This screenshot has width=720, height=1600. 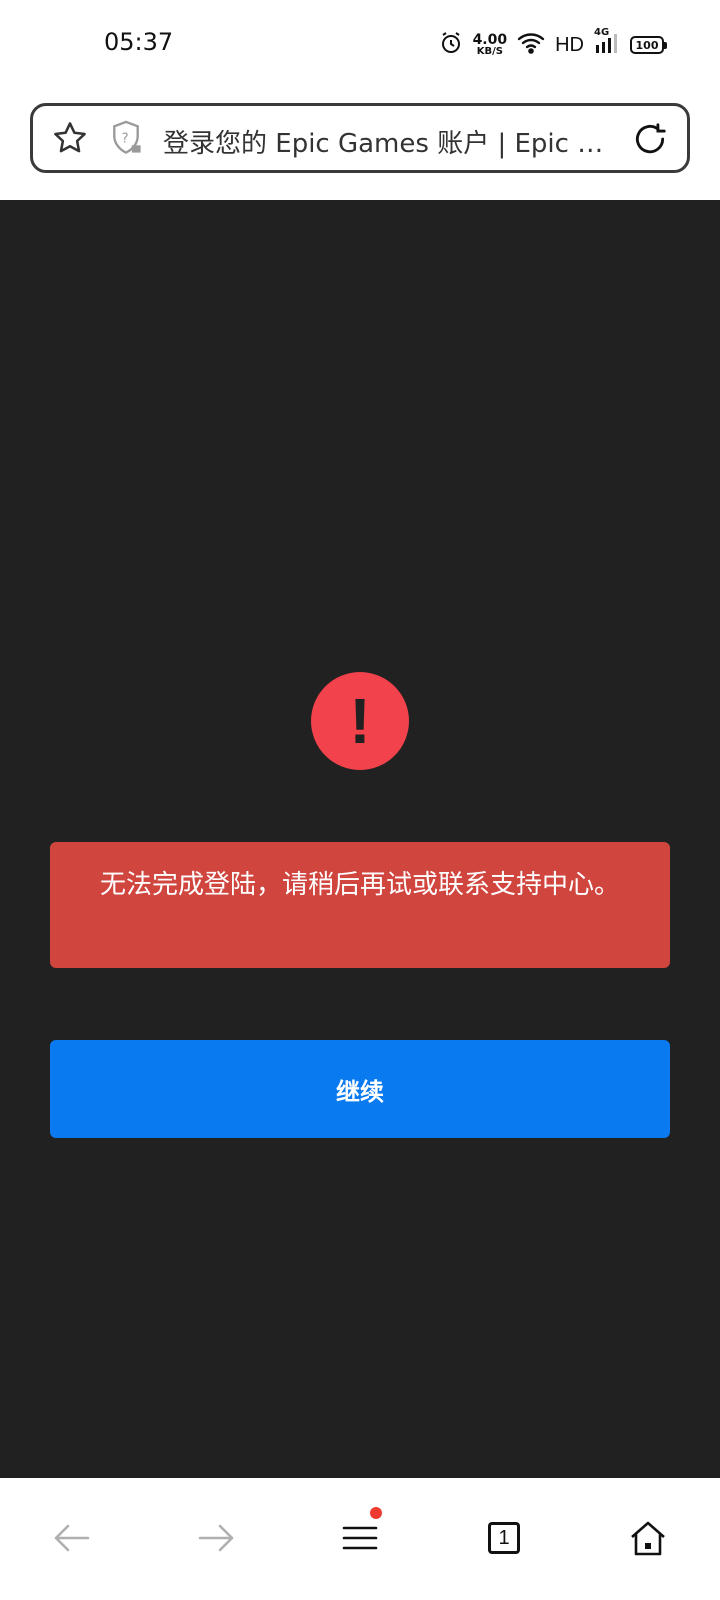 I want to click on tab-count: 1, so click(x=504, y=1538).